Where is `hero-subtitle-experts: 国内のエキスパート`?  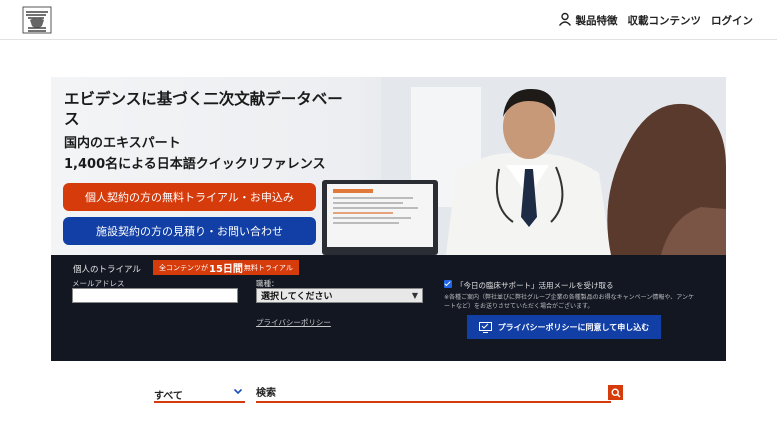
hero-subtitle-experts: 国内のエキスパート is located at coordinates (122, 143).